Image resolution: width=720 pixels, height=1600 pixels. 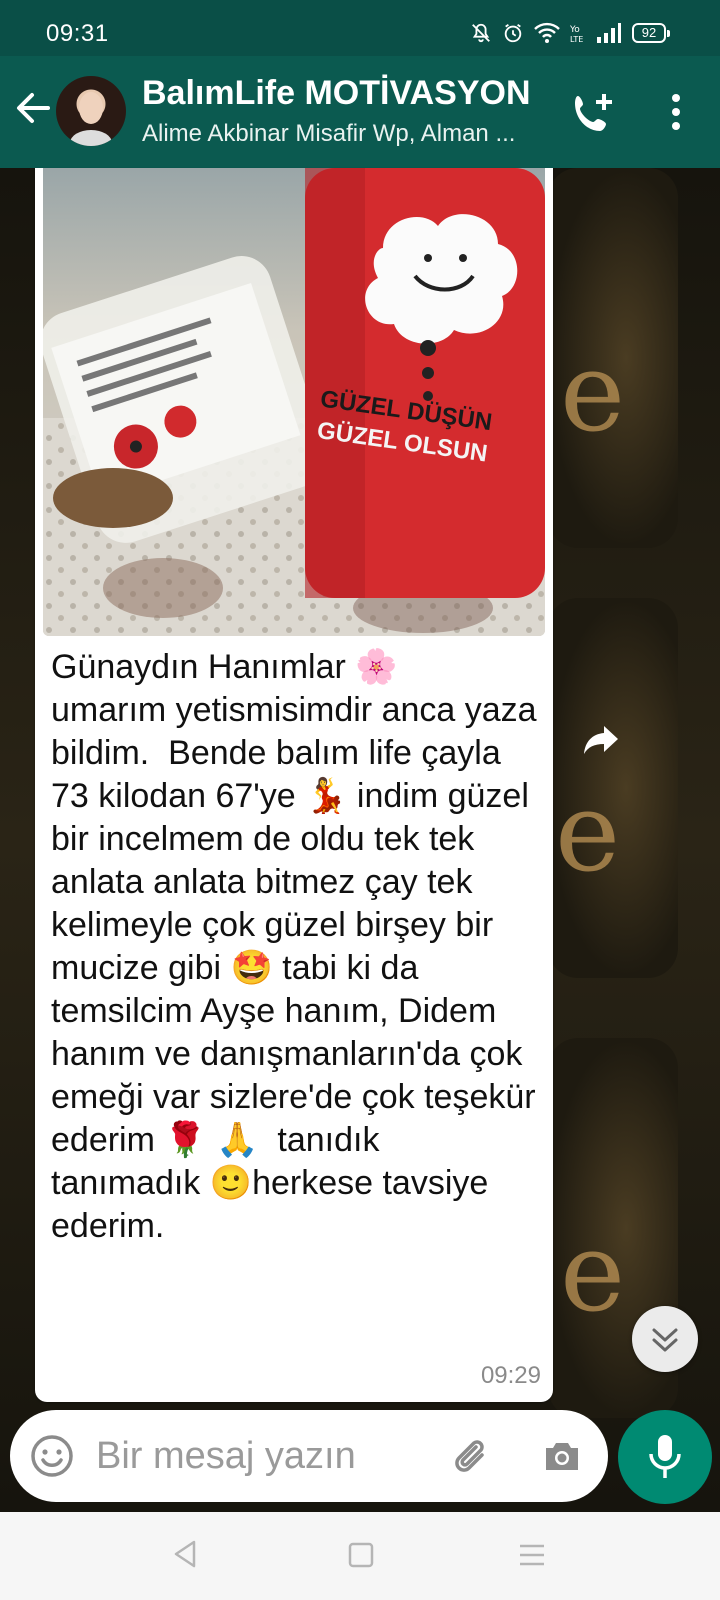 I want to click on battery-icon: 92, so click(x=651, y=33).